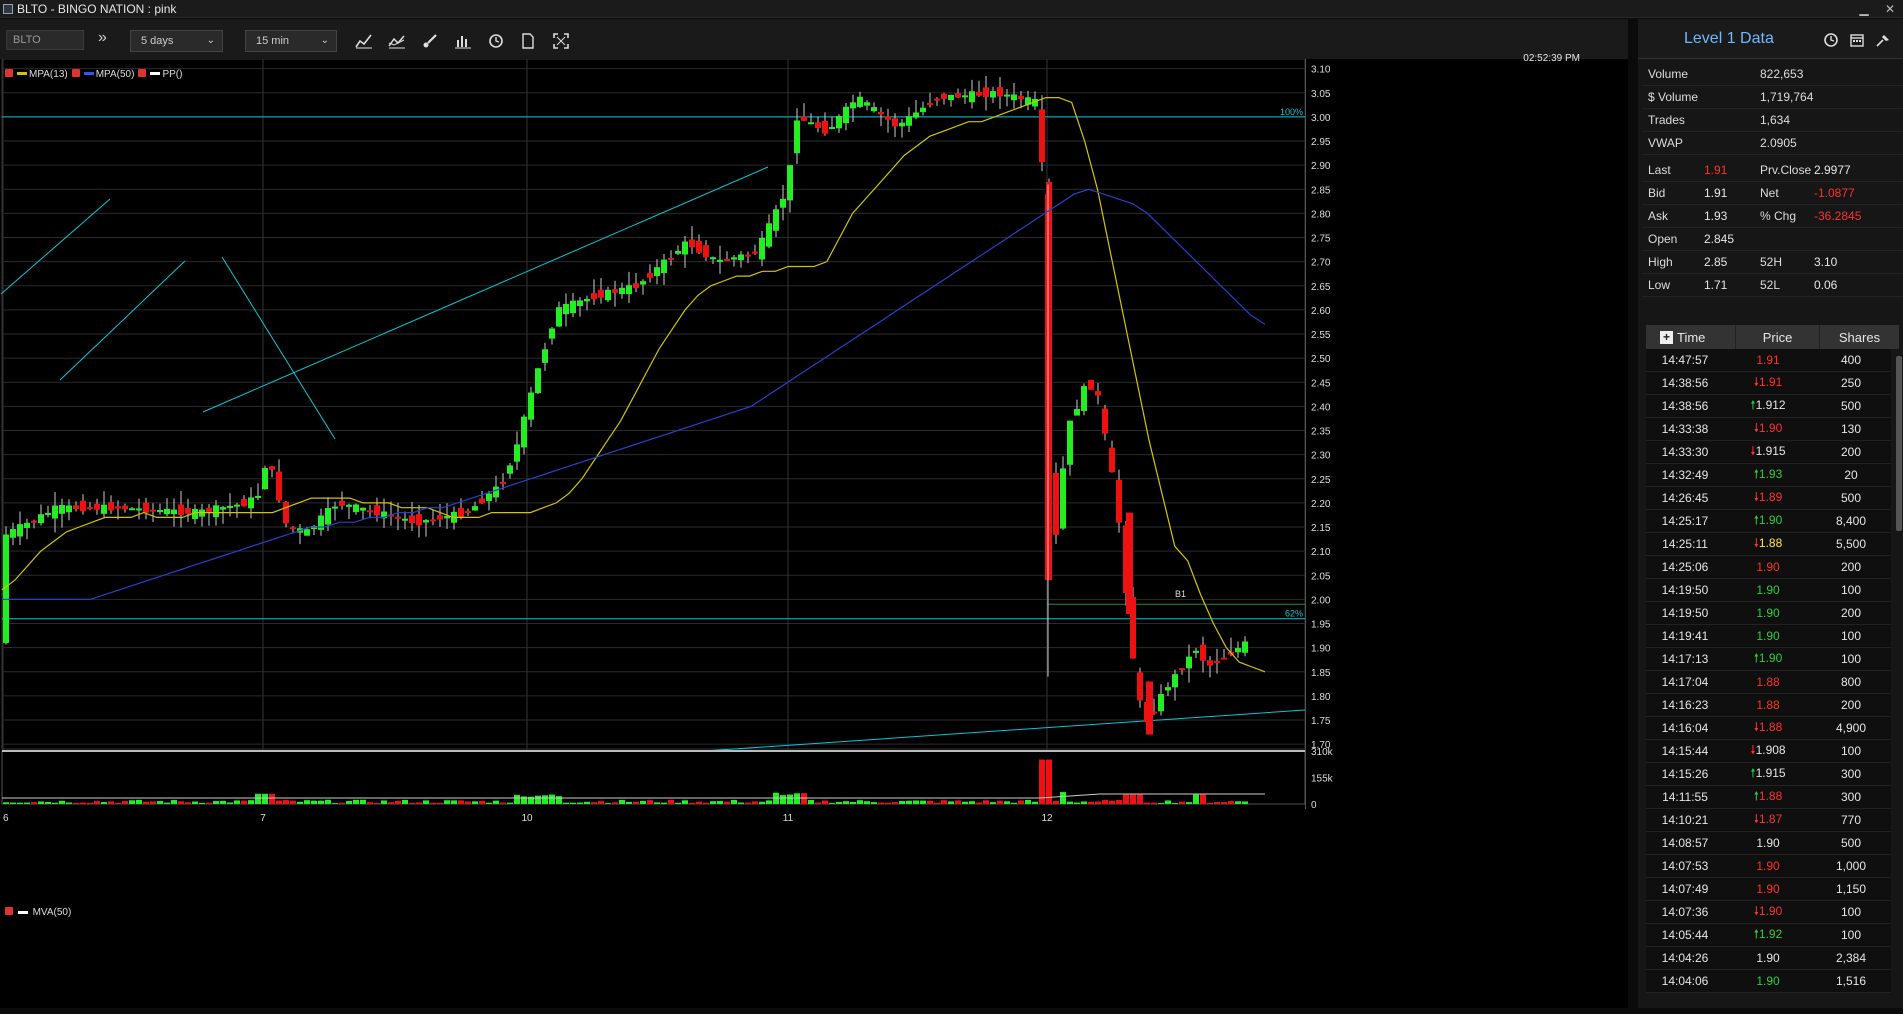  I want to click on trade-time: 14:04:26, so click(1685, 958).